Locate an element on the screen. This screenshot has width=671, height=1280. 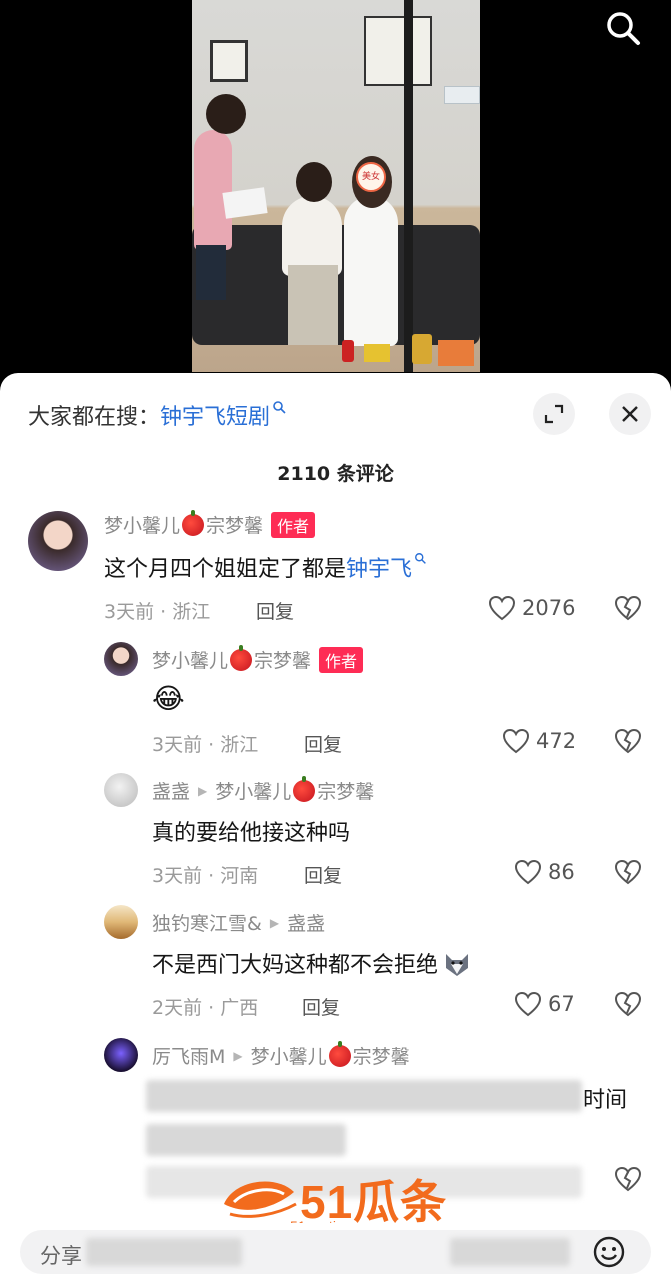
comment-author: 厉飞雨M ▶ 梦小馨儿 宗梦馨 is located at coordinates (281, 1054).